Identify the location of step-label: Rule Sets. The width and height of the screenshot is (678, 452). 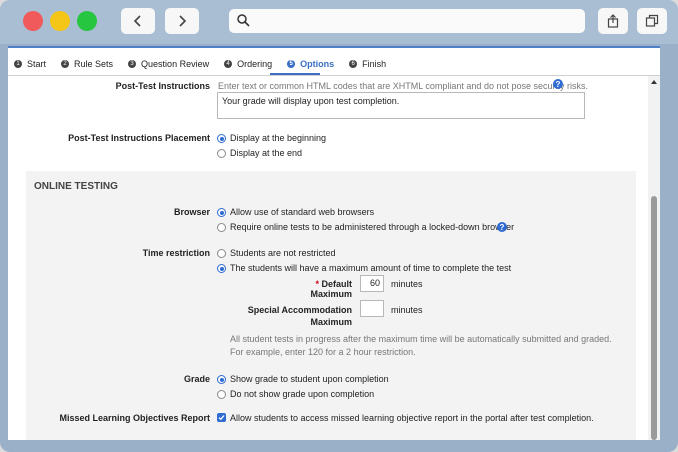
(94, 64).